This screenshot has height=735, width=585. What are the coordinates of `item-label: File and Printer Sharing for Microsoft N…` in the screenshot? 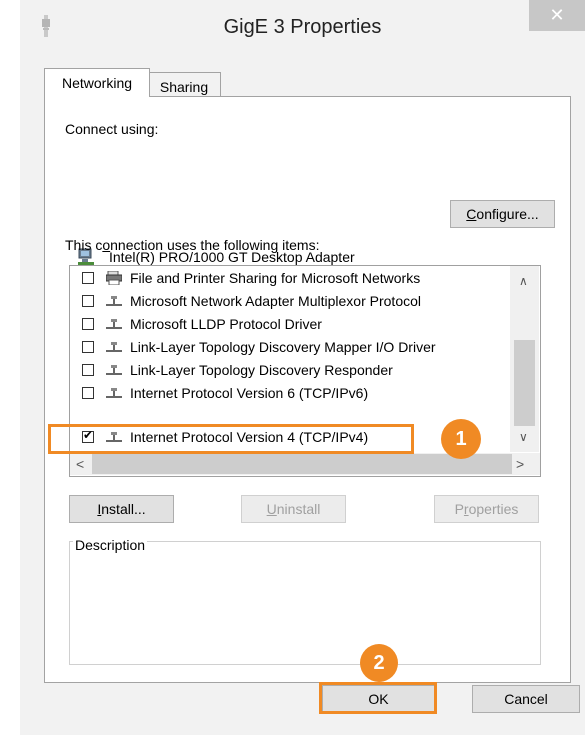 It's located at (275, 278).